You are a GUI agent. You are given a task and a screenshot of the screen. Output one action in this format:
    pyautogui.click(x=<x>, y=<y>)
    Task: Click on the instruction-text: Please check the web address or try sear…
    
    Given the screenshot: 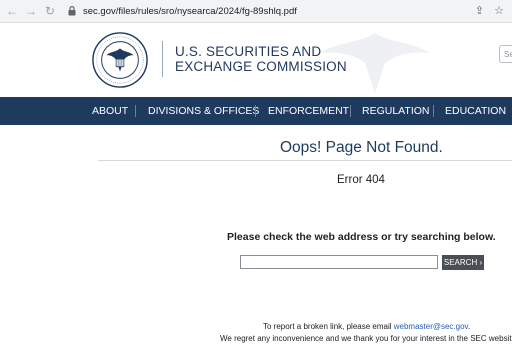 What is the action you would take?
    pyautogui.click(x=361, y=237)
    